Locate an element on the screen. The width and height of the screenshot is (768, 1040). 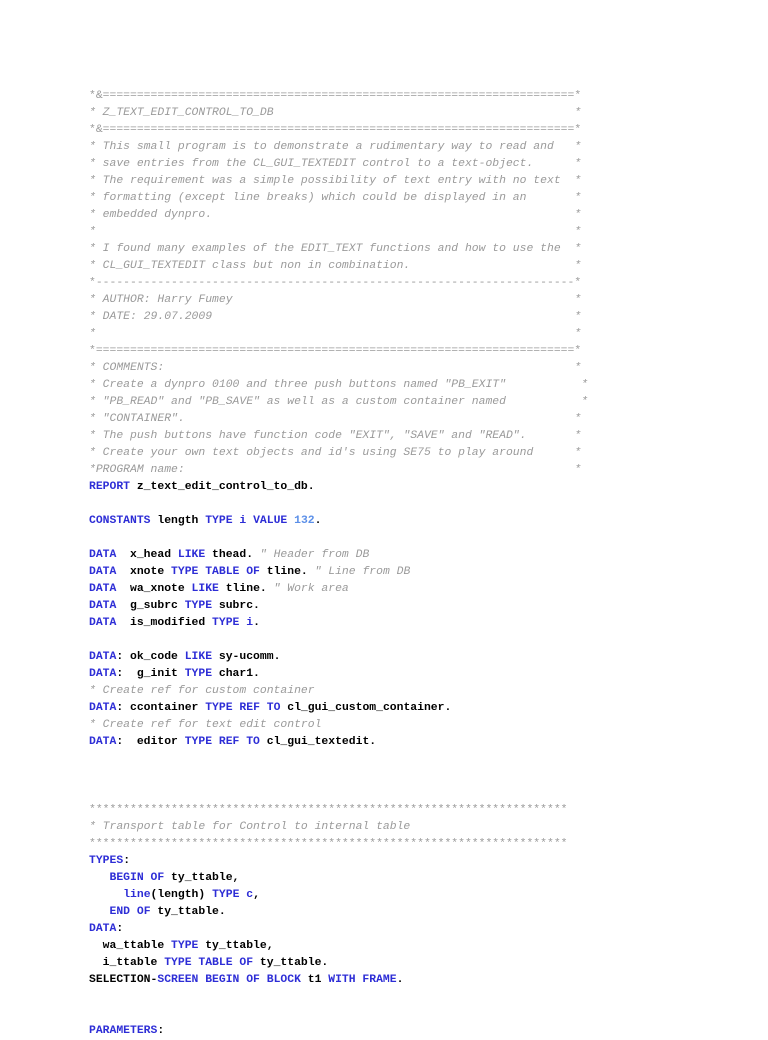
comment-line: *PROGRAM name: * is located at coordinates (428, 470).